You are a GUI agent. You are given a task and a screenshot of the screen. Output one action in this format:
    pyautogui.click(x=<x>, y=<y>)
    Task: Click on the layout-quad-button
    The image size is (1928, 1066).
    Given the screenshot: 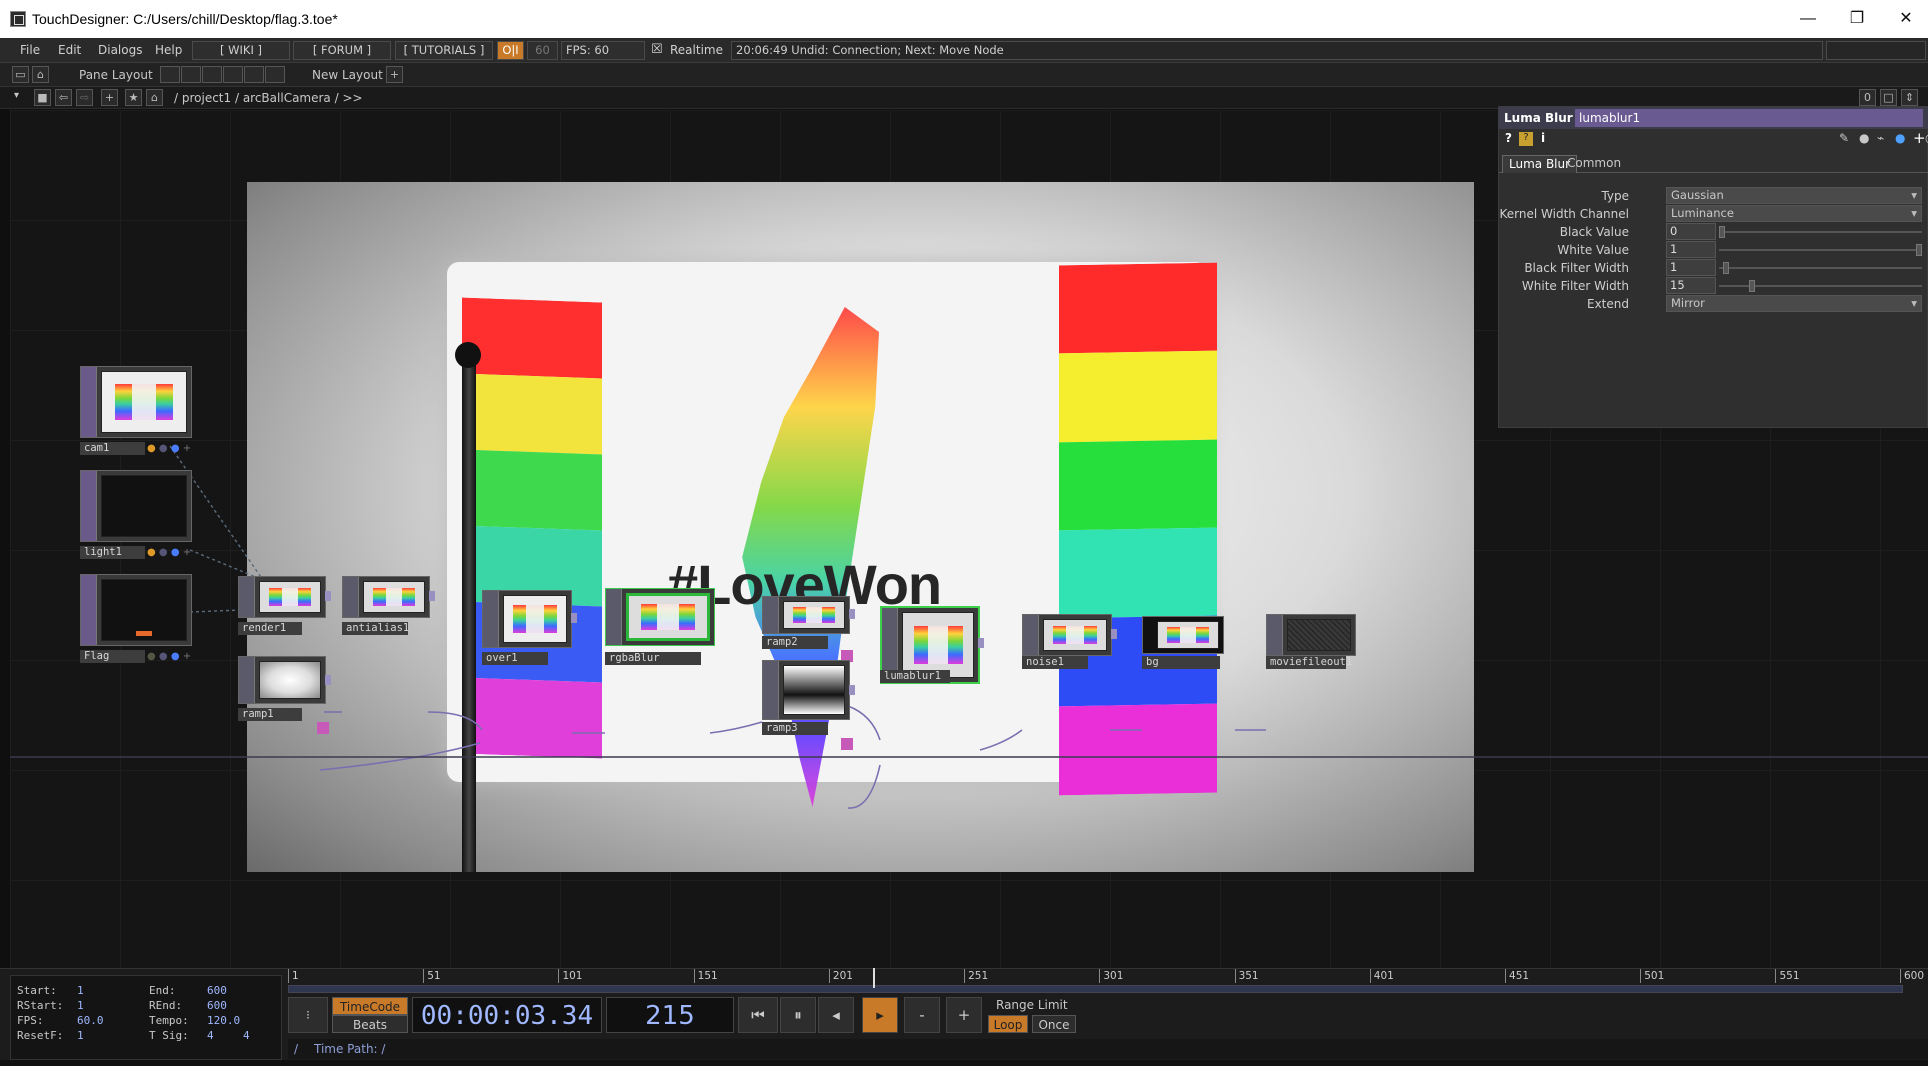 What is the action you would take?
    pyautogui.click(x=254, y=74)
    